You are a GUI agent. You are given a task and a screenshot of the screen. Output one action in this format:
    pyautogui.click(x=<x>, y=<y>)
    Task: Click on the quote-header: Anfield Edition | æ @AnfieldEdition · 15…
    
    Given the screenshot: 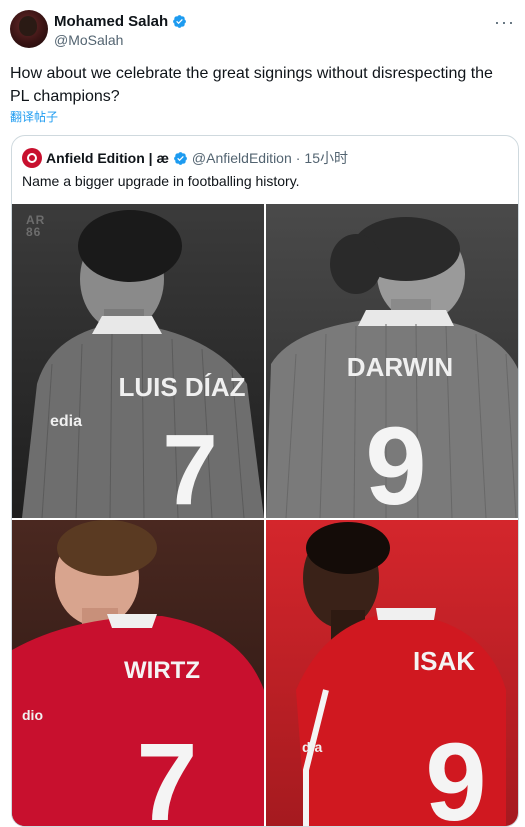 What is the action you would take?
    pyautogui.click(x=185, y=158)
    